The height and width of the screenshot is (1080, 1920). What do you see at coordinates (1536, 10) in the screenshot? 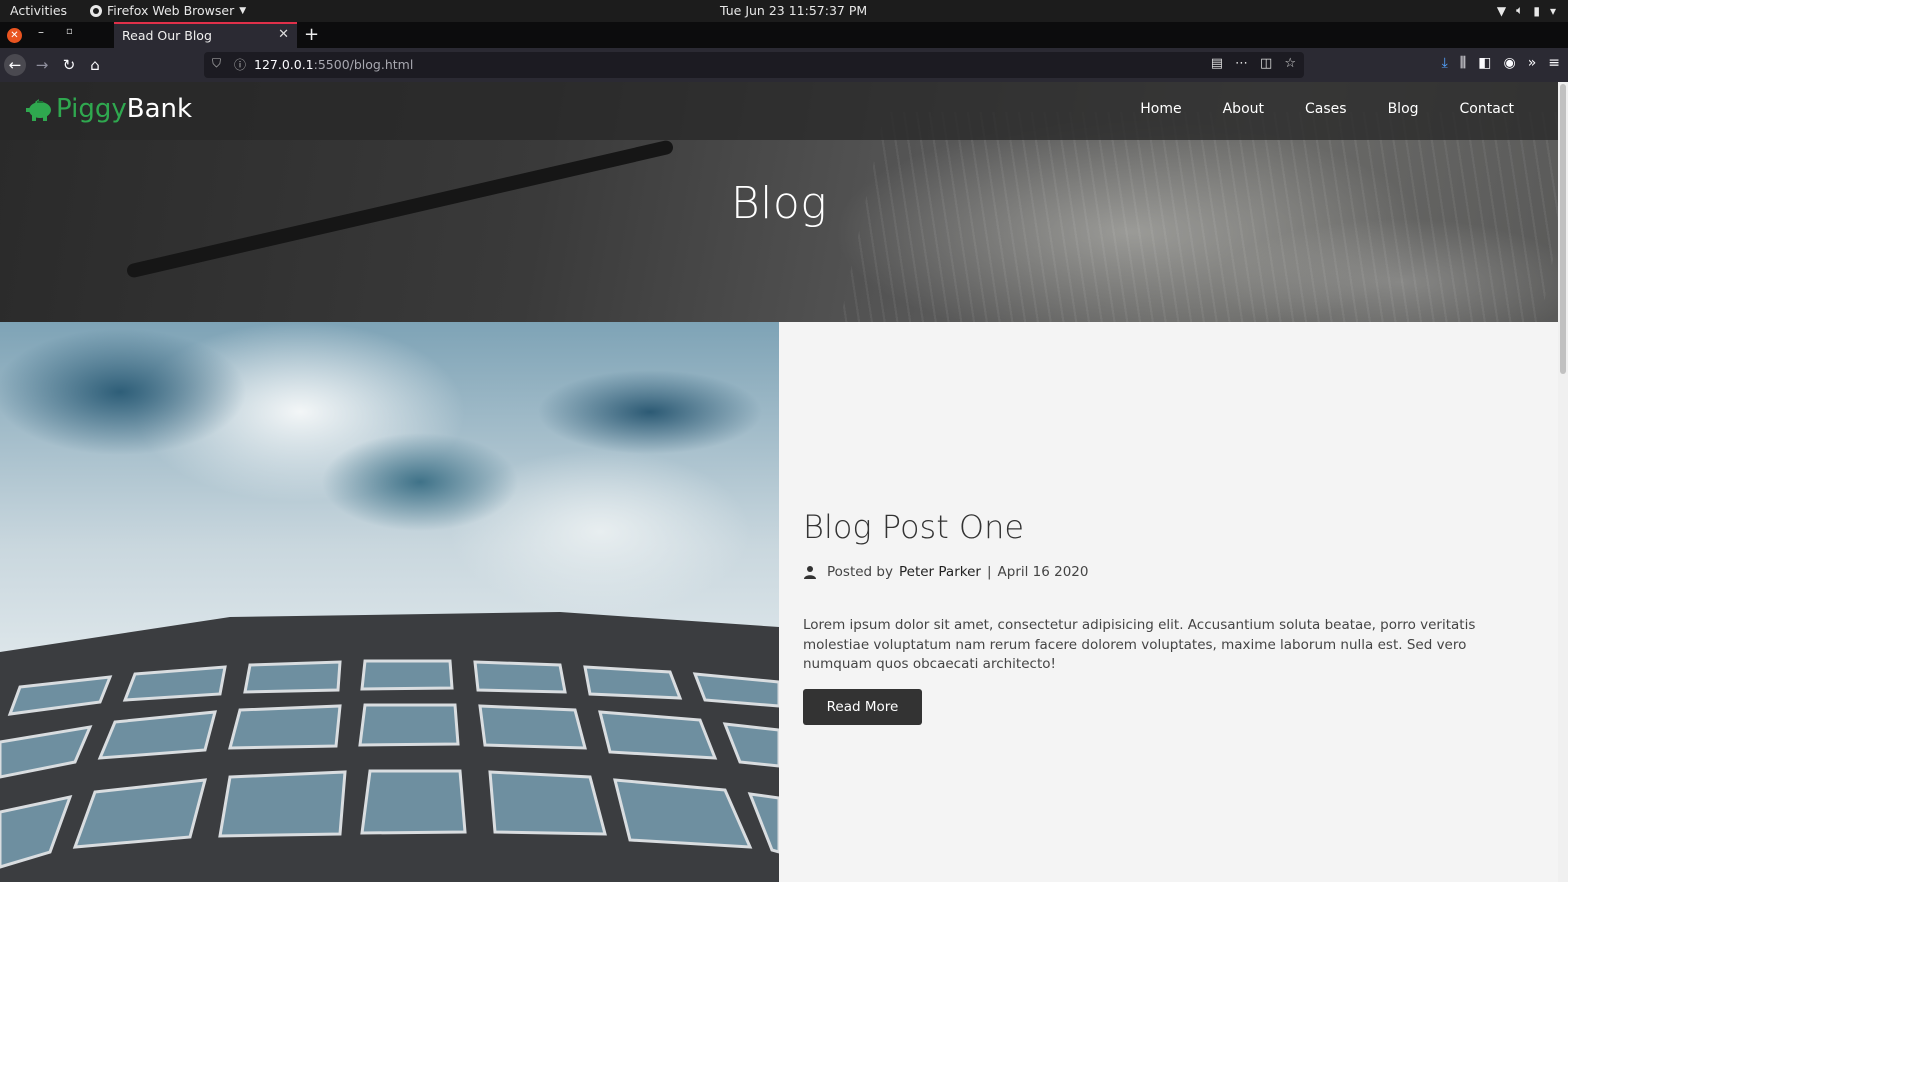
I see `battery-icon: ▮` at bounding box center [1536, 10].